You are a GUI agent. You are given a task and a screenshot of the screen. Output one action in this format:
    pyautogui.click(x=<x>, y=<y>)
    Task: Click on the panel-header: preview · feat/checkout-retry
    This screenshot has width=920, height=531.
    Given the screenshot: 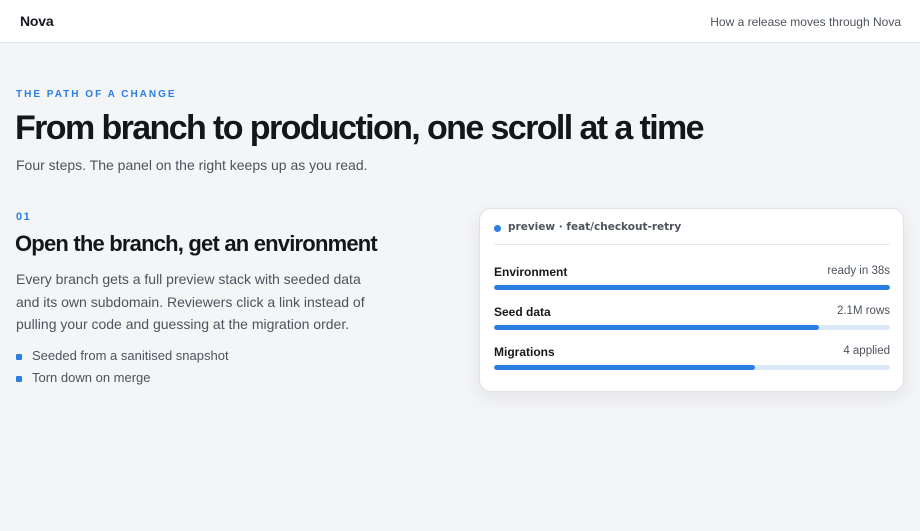 What is the action you would take?
    pyautogui.click(x=692, y=233)
    